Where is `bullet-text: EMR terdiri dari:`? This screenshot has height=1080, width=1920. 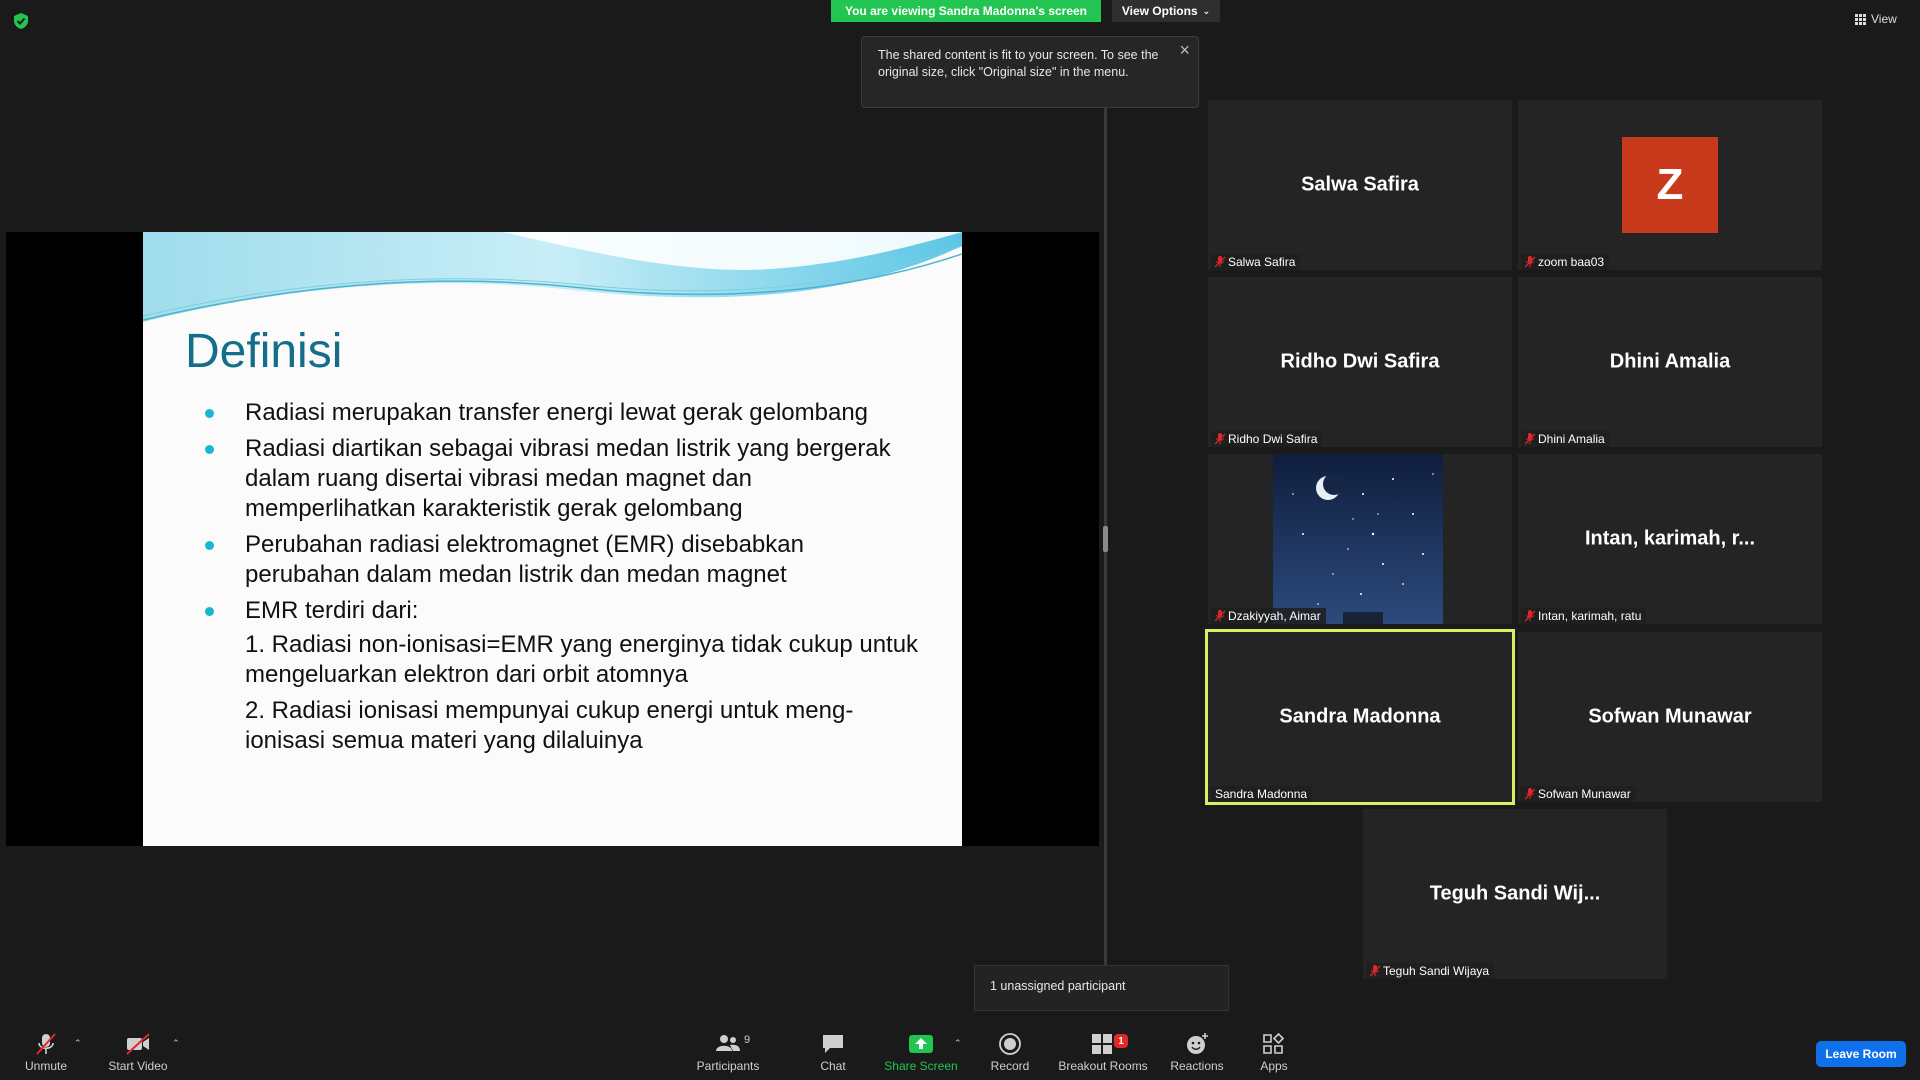 bullet-text: EMR terdiri dari: is located at coordinates (332, 610).